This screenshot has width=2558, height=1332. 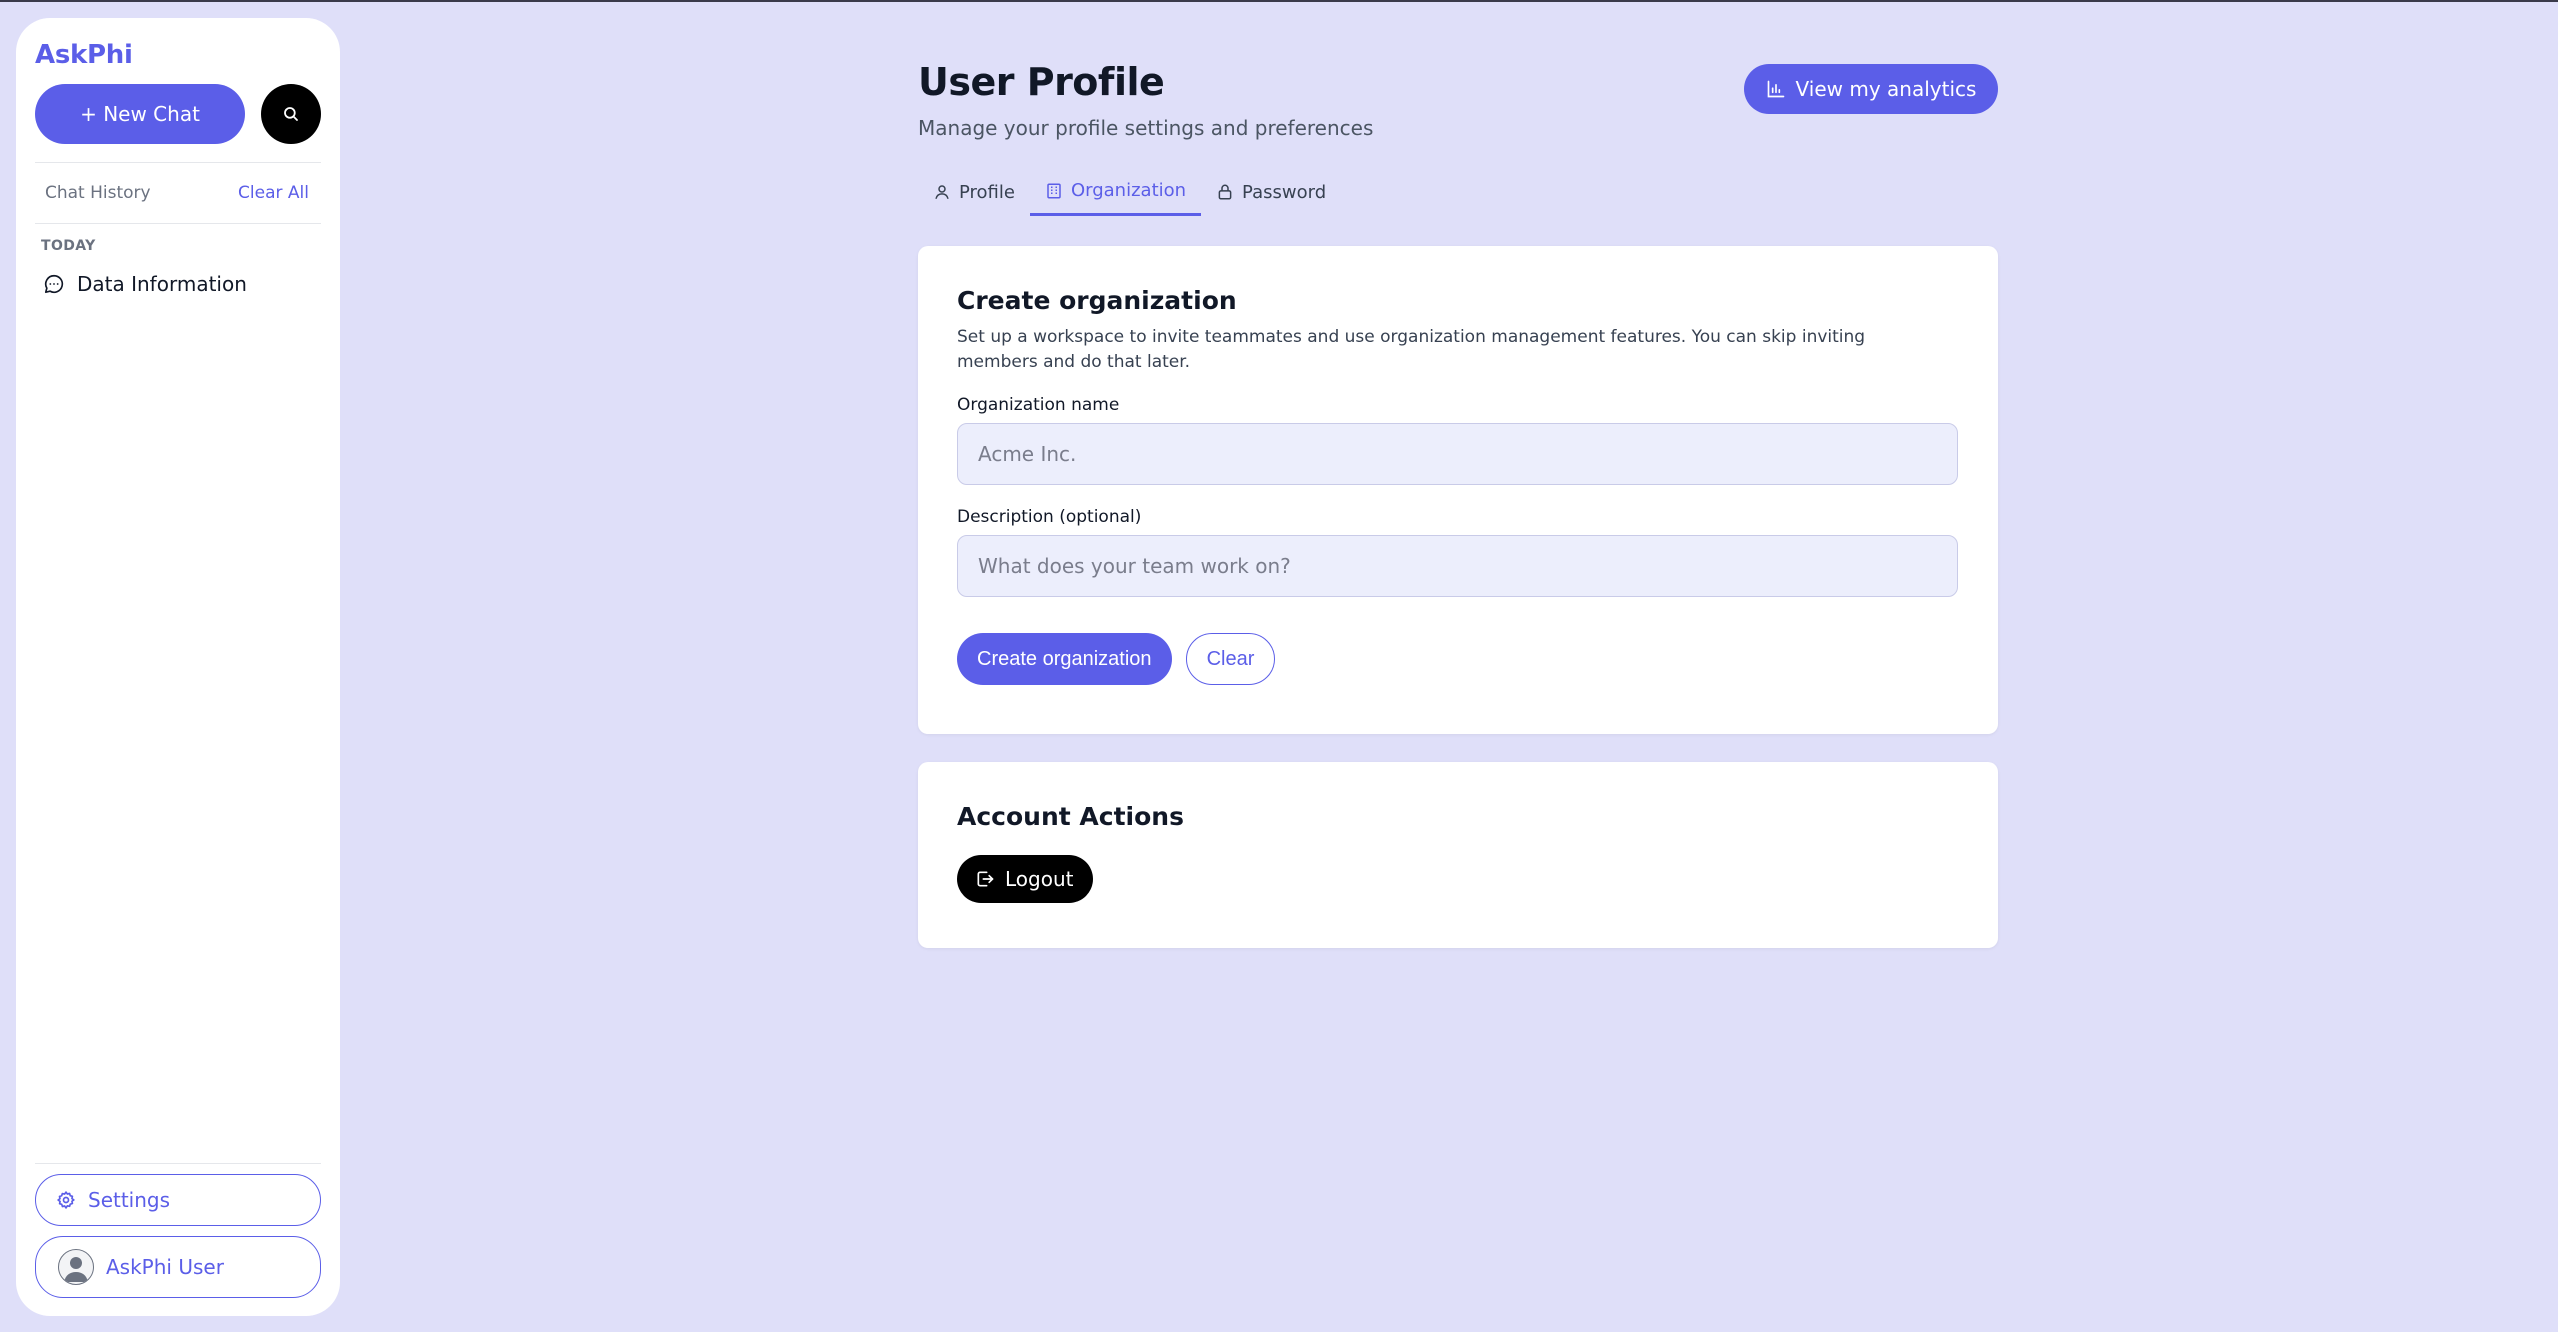 I want to click on card-title: Create organization, so click(x=1097, y=300).